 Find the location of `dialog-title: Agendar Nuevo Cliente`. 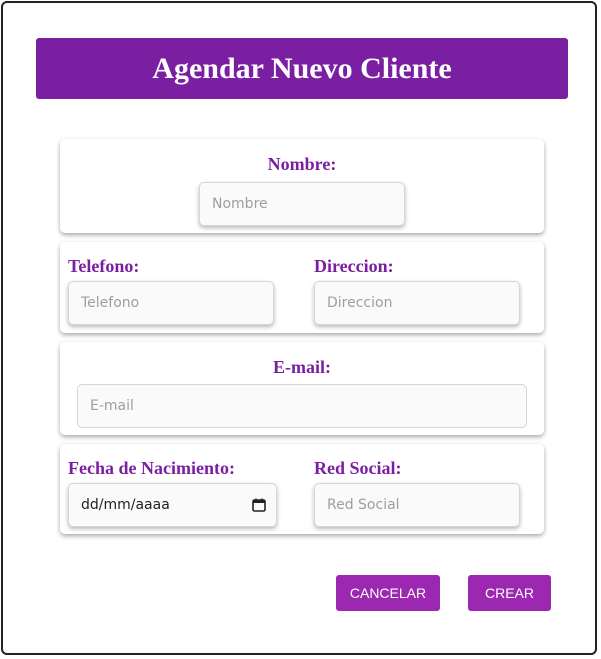

dialog-title: Agendar Nuevo Cliente is located at coordinates (302, 68).